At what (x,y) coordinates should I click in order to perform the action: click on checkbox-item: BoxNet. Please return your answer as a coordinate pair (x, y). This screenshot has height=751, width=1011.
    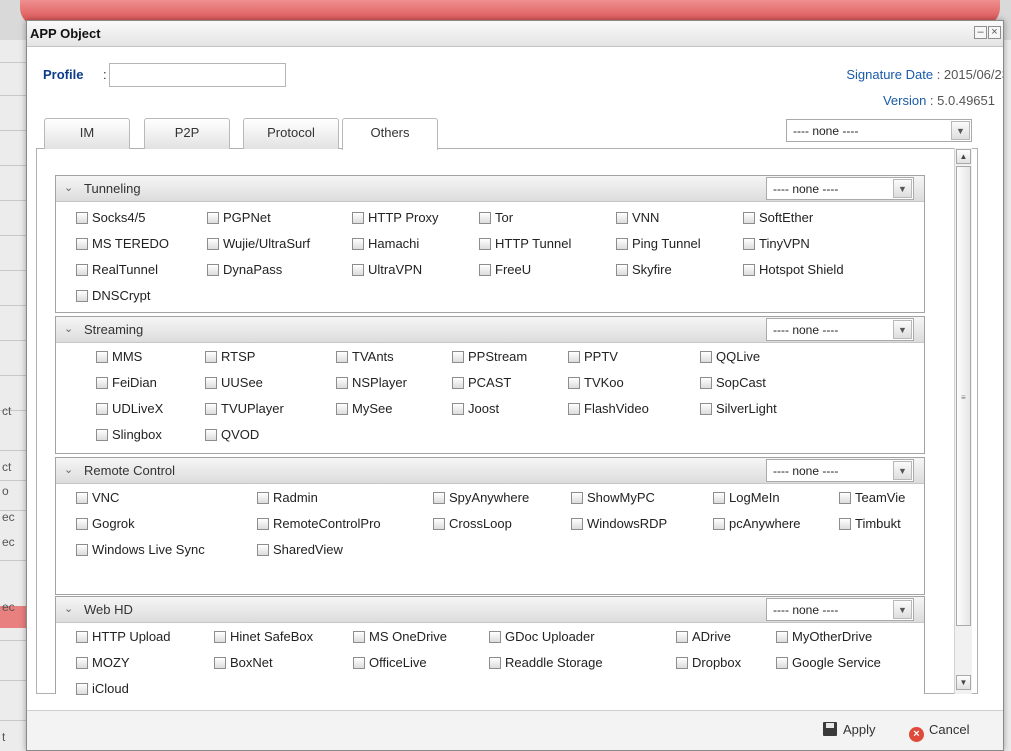
    Looking at the image, I should click on (243, 662).